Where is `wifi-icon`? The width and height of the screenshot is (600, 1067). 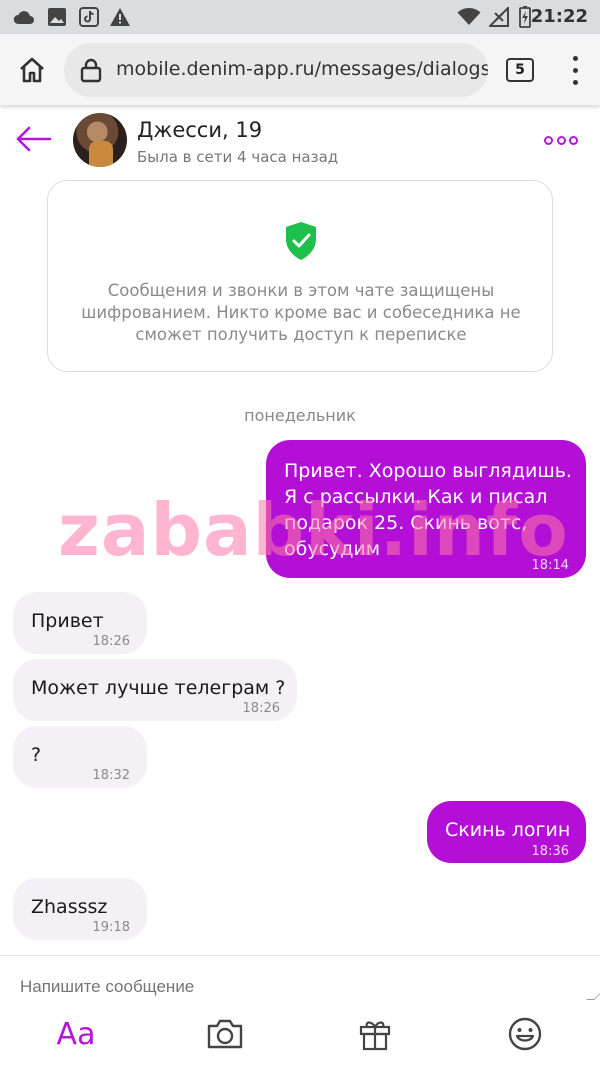 wifi-icon is located at coordinates (469, 17).